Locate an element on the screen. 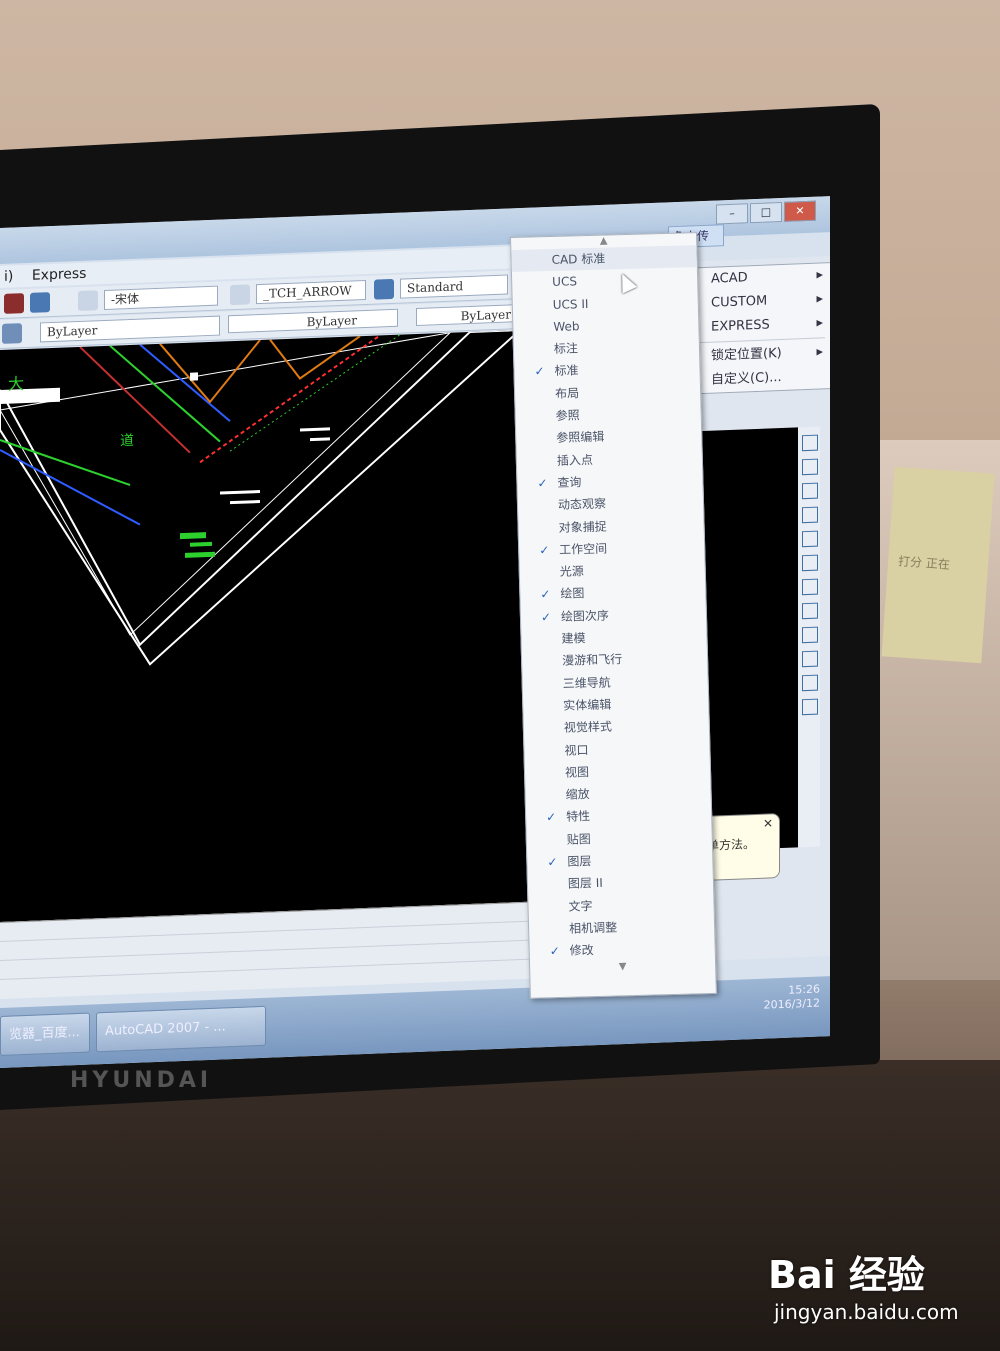 This screenshot has width=1000, height=1351. system-clock: 15:26 2016/3/12 is located at coordinates (792, 997).